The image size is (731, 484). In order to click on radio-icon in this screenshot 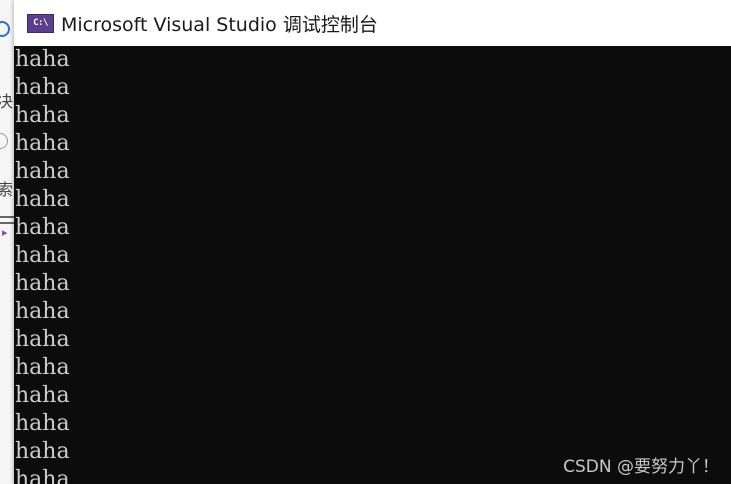, I will do `click(4, 141)`.